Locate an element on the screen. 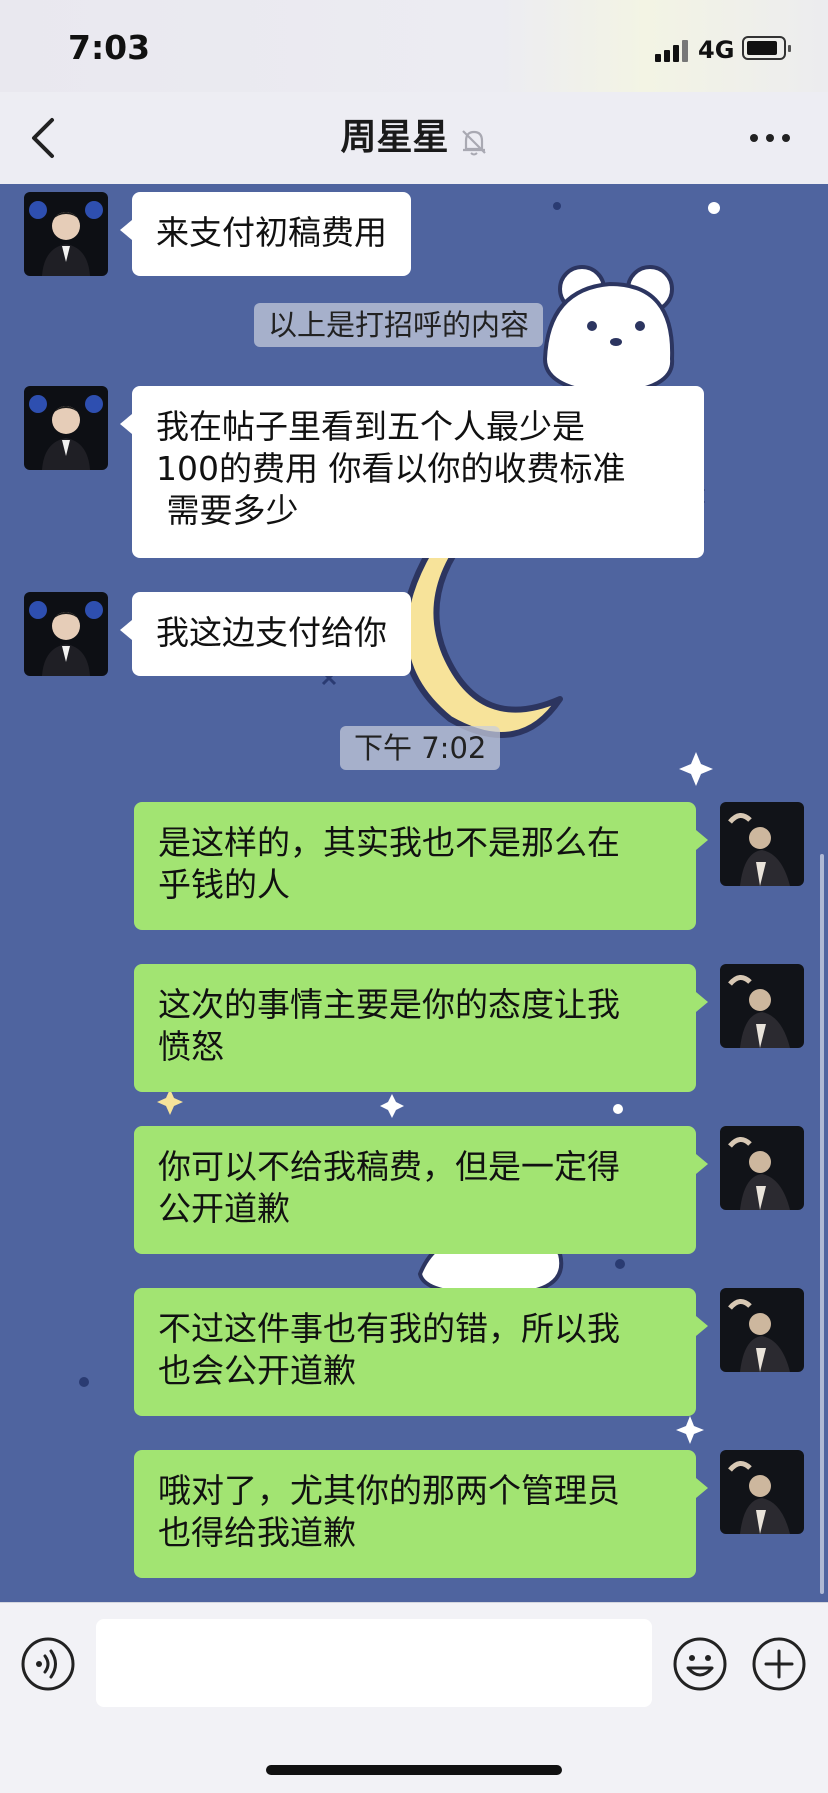 The image size is (828, 1793). timestamp-label: 下午 7:02 is located at coordinates (420, 748).